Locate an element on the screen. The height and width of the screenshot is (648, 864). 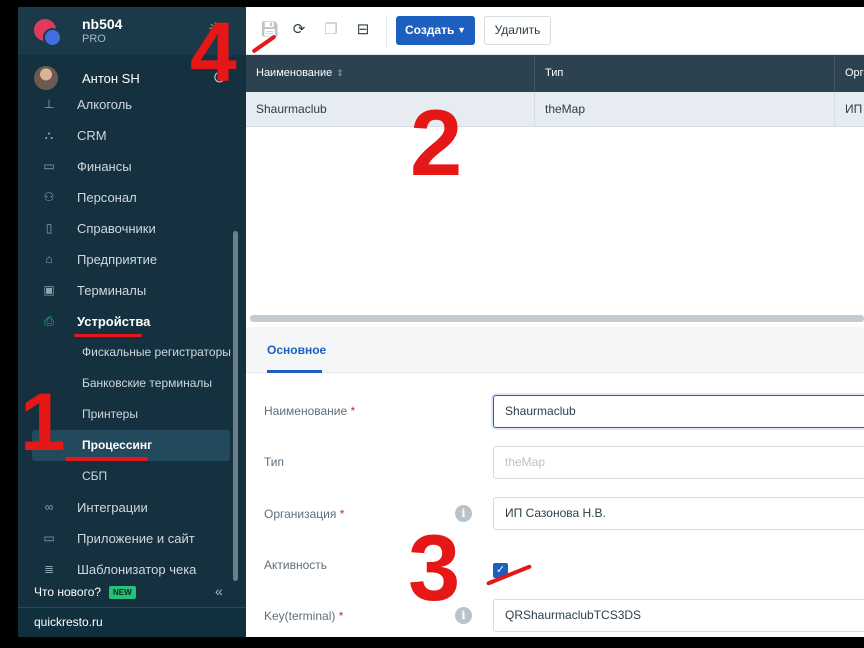
org-label: Организация * is located at coordinates (304, 514).